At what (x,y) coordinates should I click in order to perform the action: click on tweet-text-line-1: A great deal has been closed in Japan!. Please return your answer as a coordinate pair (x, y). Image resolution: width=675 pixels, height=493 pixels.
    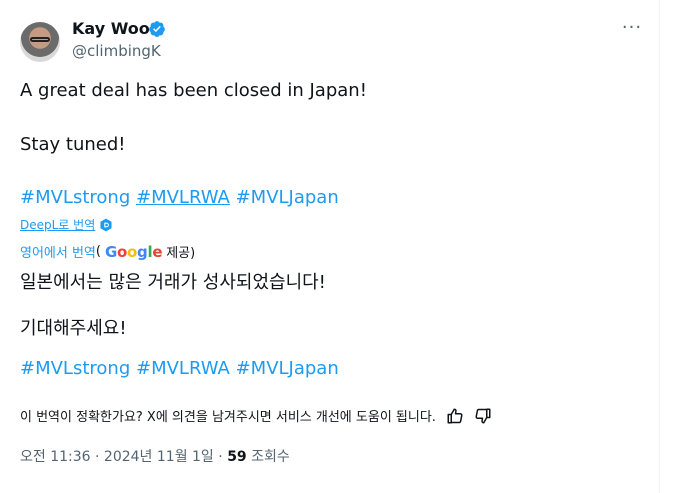
    Looking at the image, I should click on (193, 90).